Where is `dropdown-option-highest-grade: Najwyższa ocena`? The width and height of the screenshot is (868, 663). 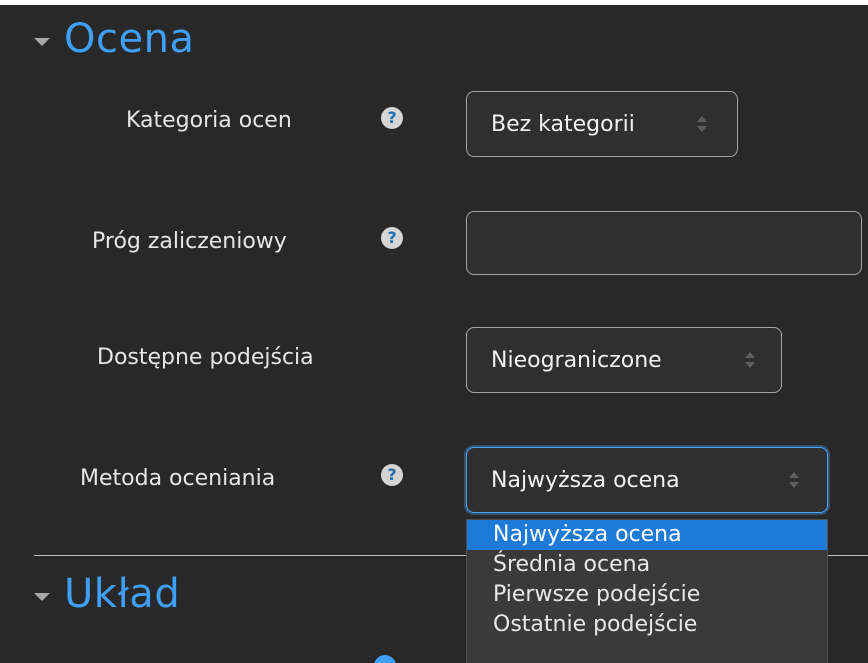
dropdown-option-highest-grade: Najwyższa ocena is located at coordinates (647, 535).